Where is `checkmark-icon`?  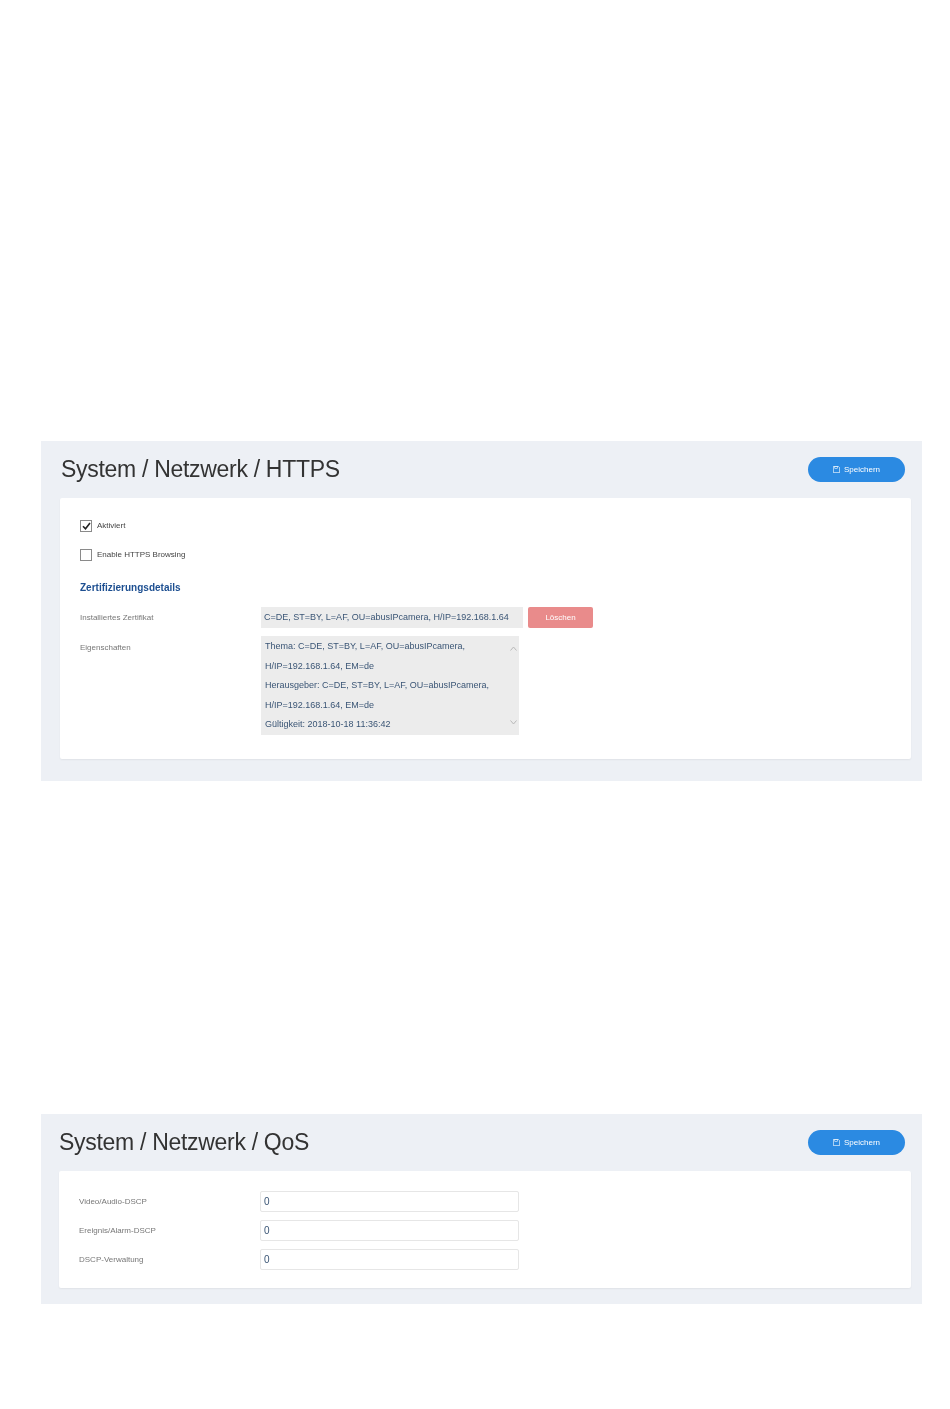 checkmark-icon is located at coordinates (86, 526).